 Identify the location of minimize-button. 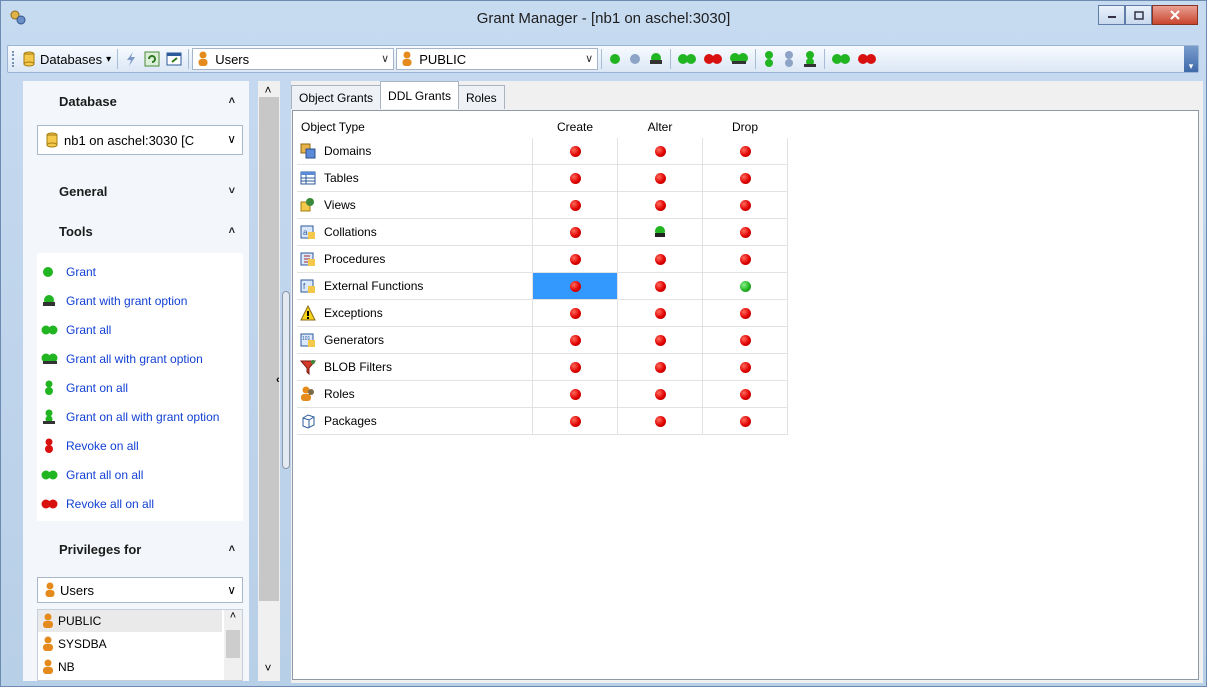
(1111, 15).